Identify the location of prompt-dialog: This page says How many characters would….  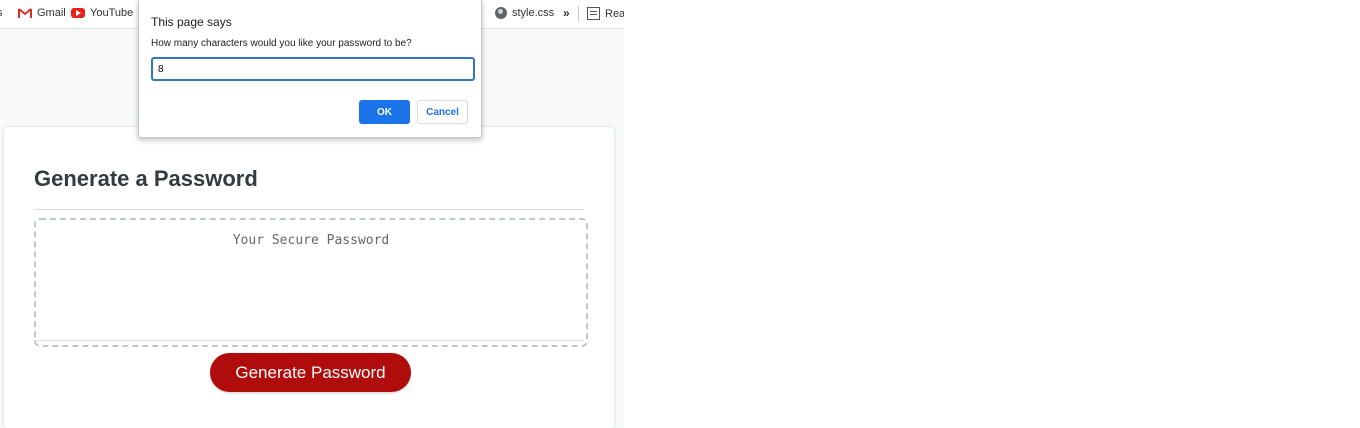
(310, 69).